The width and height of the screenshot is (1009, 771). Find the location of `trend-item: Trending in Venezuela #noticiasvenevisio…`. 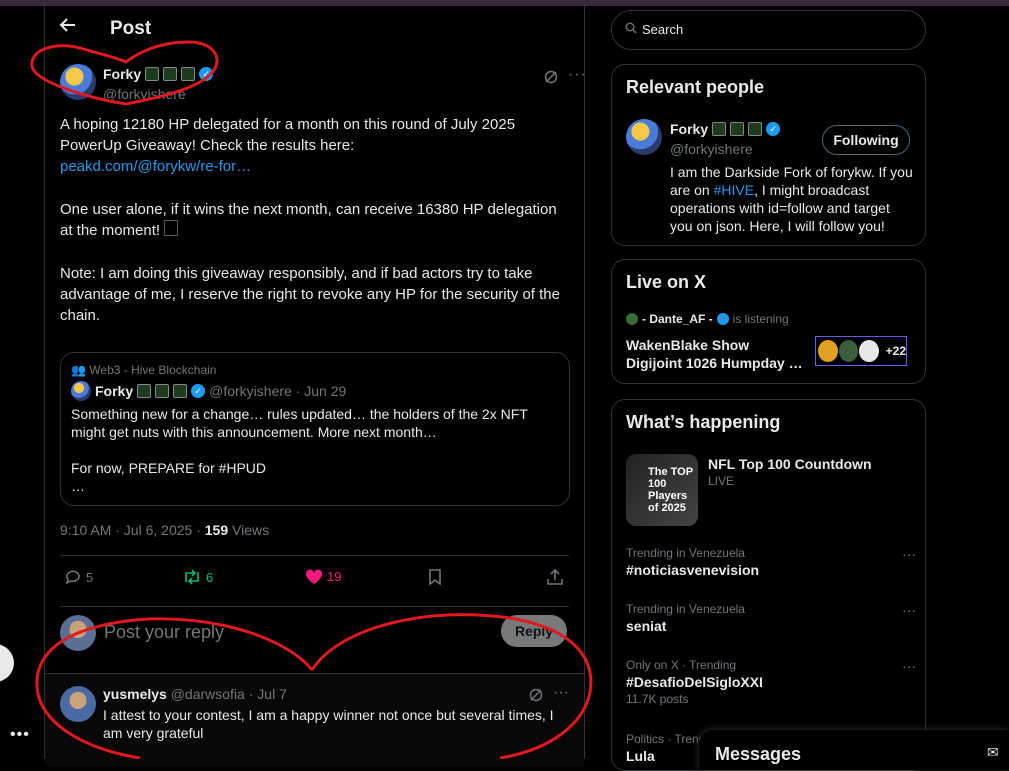

trend-item: Trending in Venezuela #noticiasvenevisio… is located at coordinates (771, 562).